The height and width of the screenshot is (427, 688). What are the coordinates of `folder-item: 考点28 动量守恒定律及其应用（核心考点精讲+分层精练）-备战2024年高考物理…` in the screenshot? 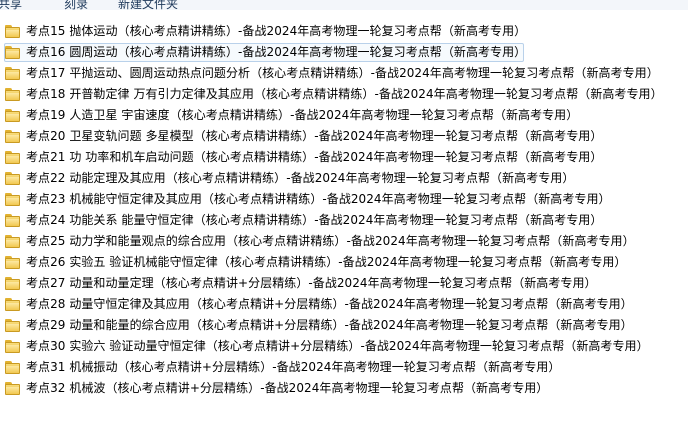 It's located at (344, 304).